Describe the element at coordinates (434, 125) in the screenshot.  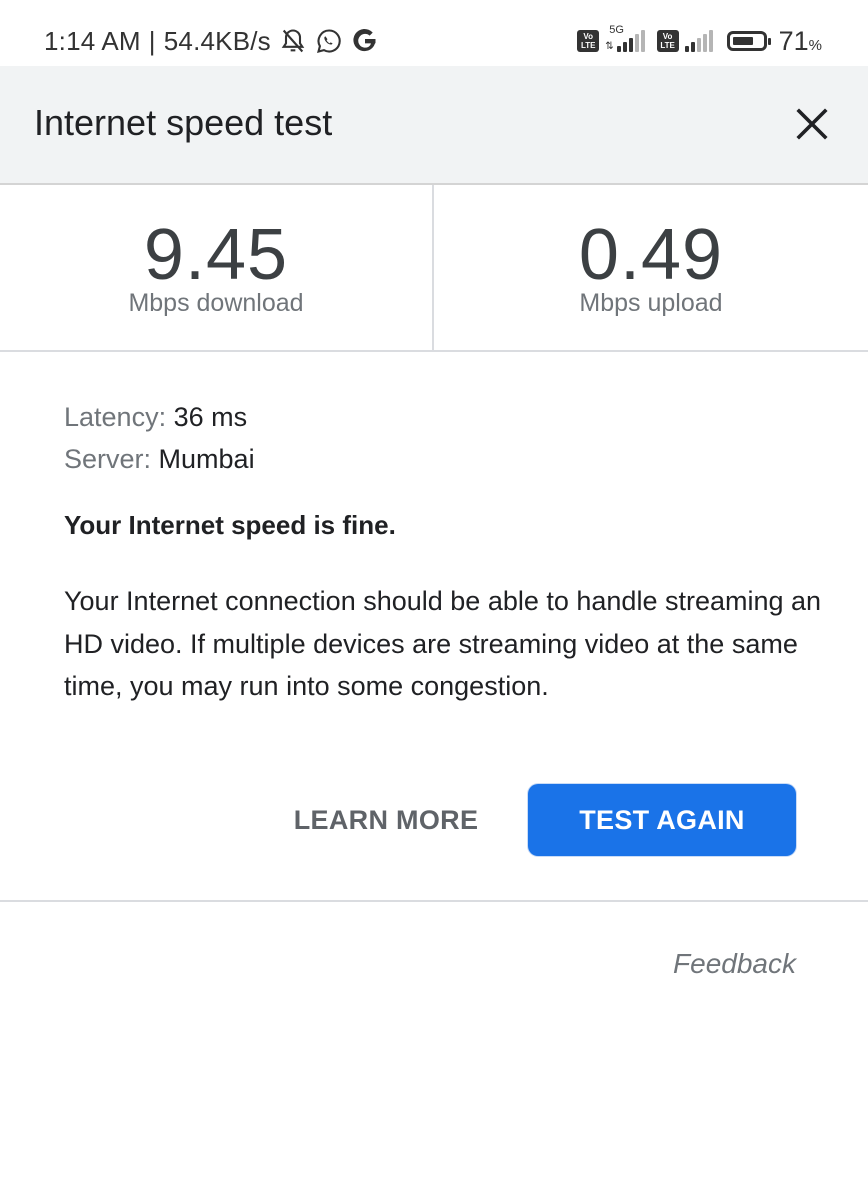
I see `header: Internet speed test` at that location.